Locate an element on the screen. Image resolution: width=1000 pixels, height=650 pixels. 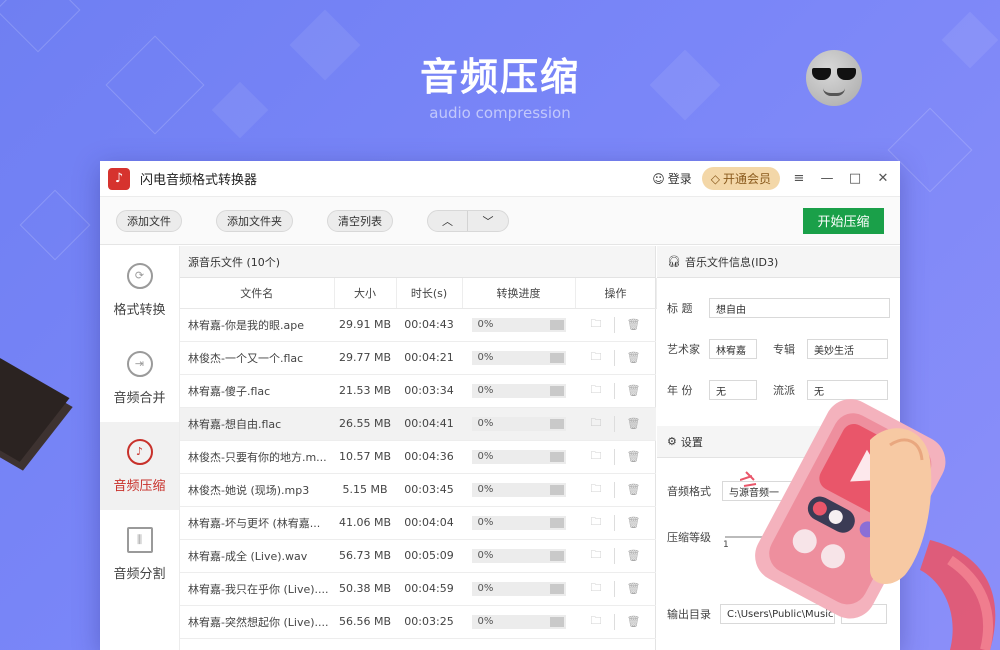
bg-diamond is located at coordinates (40, 26).